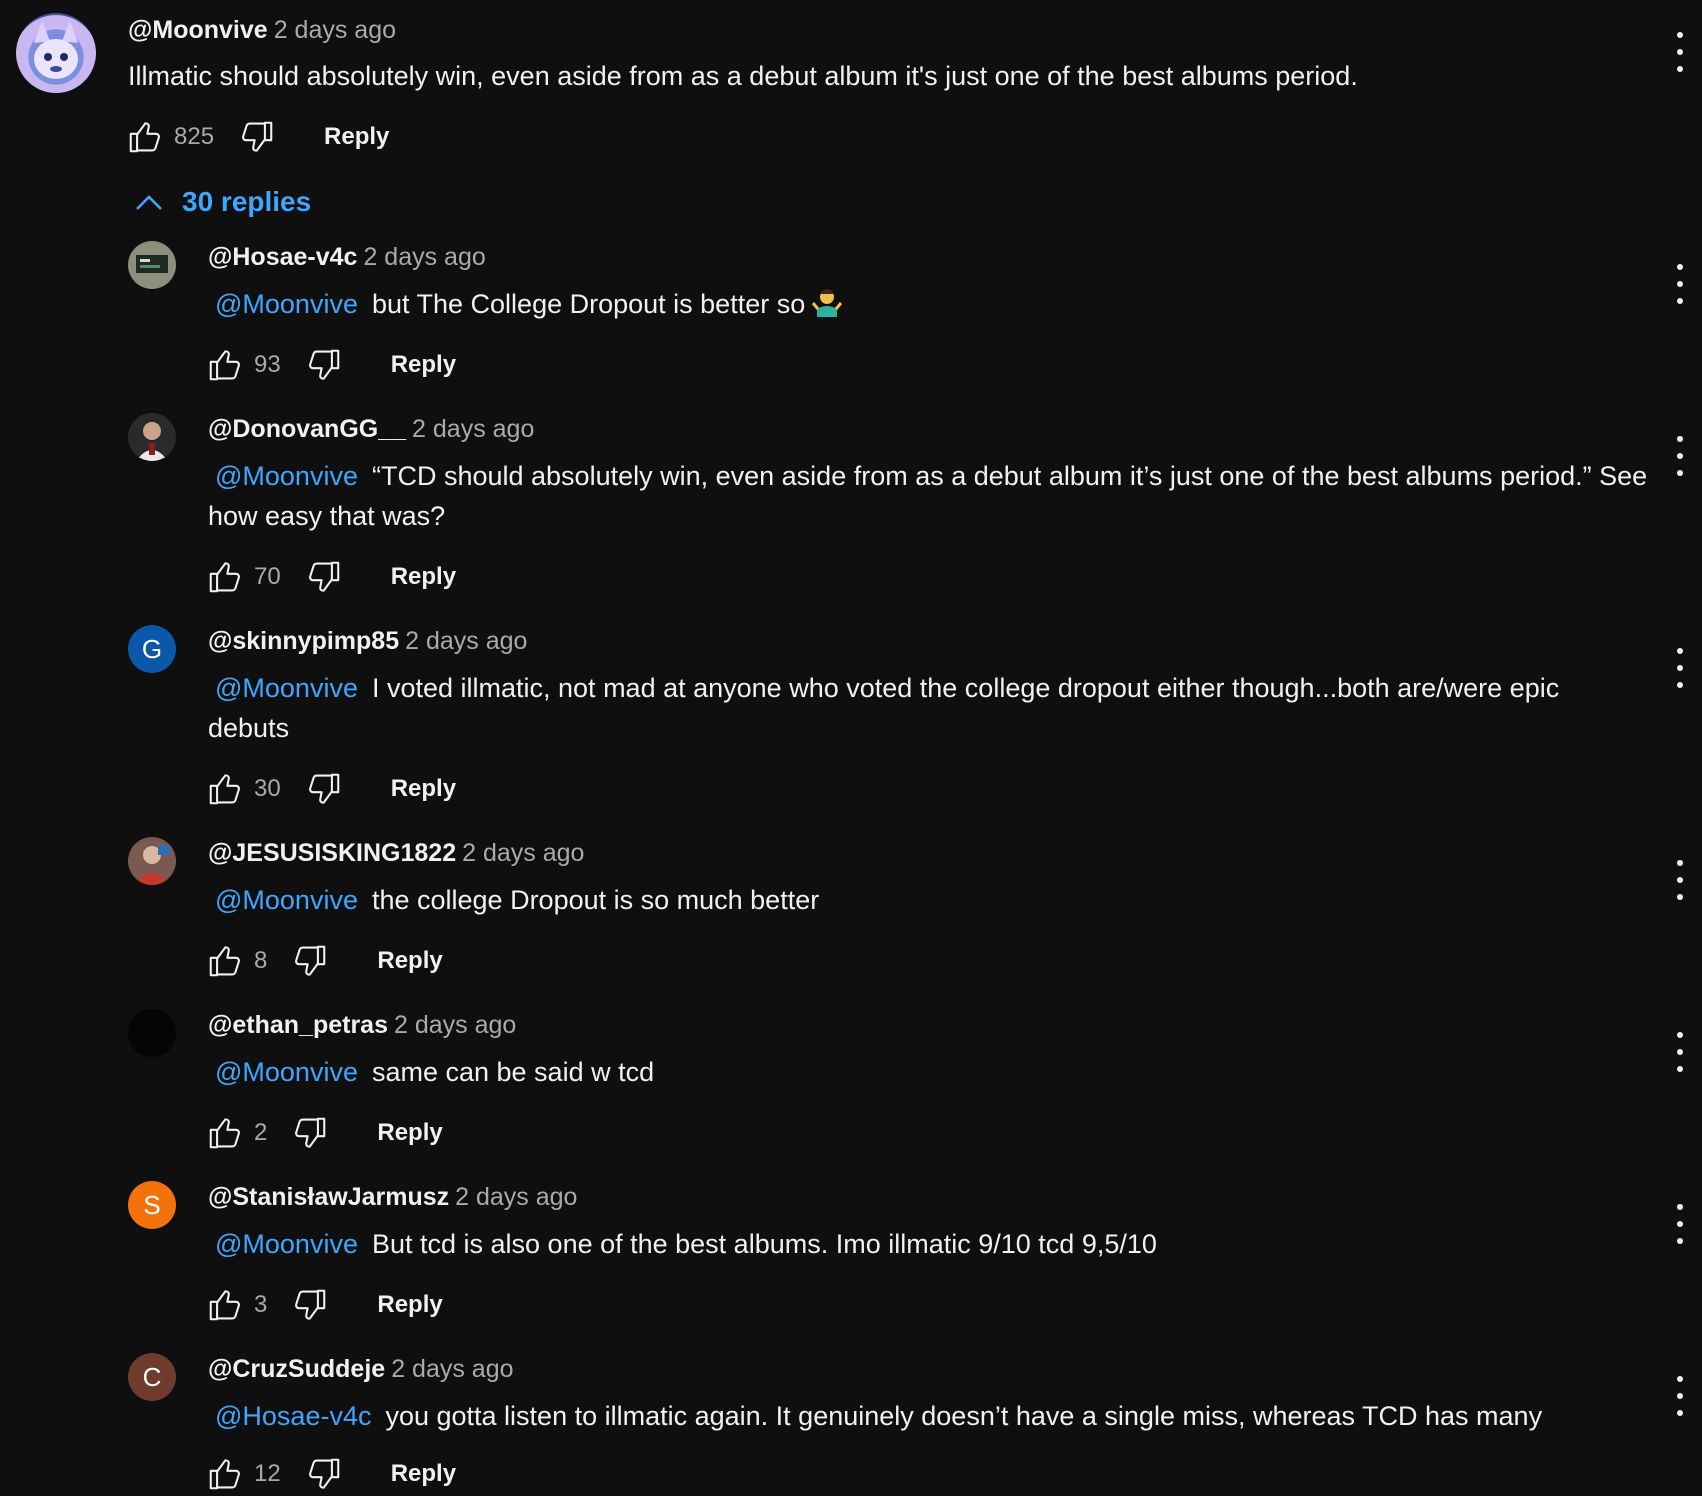 Image resolution: width=1702 pixels, height=1496 pixels. What do you see at coordinates (267, 576) in the screenshot?
I see `like-count: 70` at bounding box center [267, 576].